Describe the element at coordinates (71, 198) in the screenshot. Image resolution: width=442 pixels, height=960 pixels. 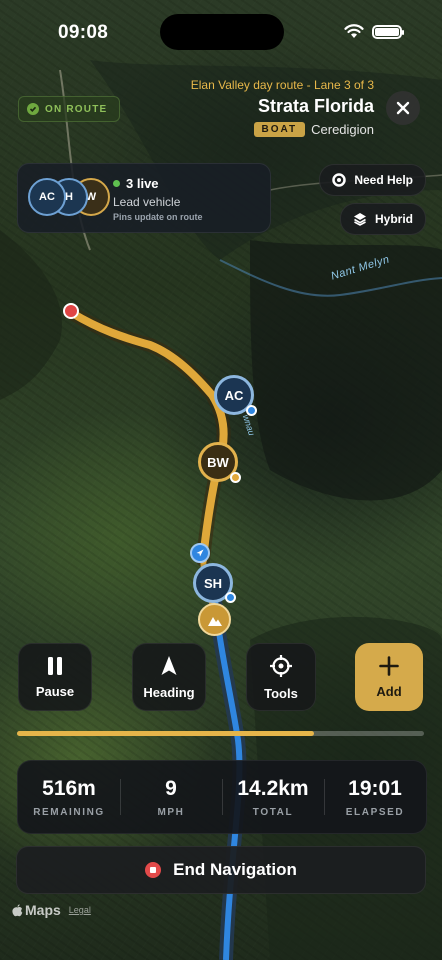
I see `avatar-stack: W H AC` at that location.